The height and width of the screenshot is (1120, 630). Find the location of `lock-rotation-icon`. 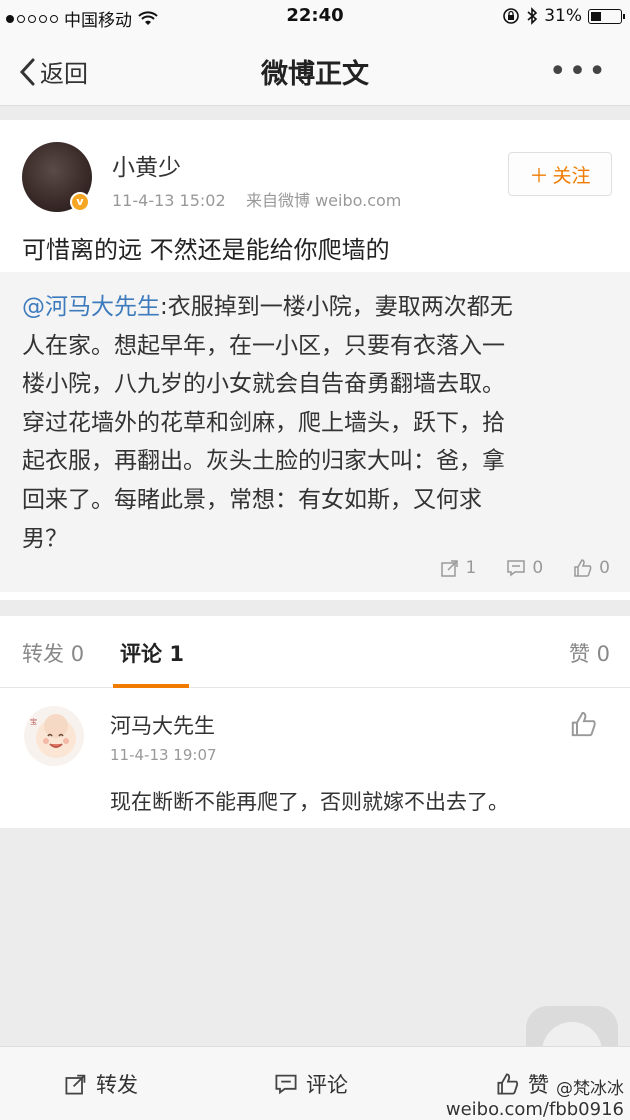

lock-rotation-icon is located at coordinates (511, 16).